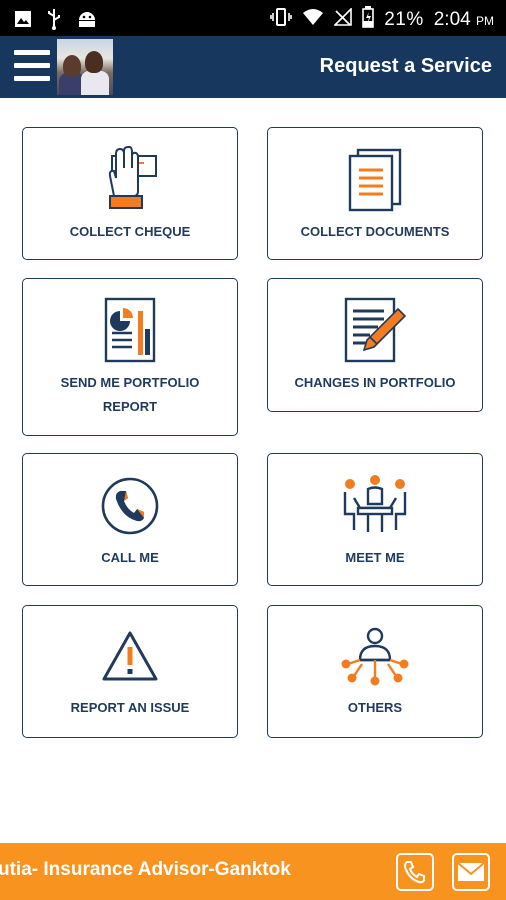 Image resolution: width=506 pixels, height=900 pixels. What do you see at coordinates (130, 382) in the screenshot?
I see `service-label: SEND ME PORTFOLIO` at bounding box center [130, 382].